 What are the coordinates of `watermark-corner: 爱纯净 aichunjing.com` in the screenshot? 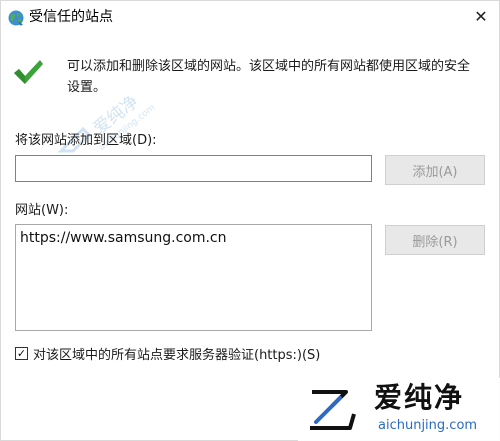 It's located at (399, 409).